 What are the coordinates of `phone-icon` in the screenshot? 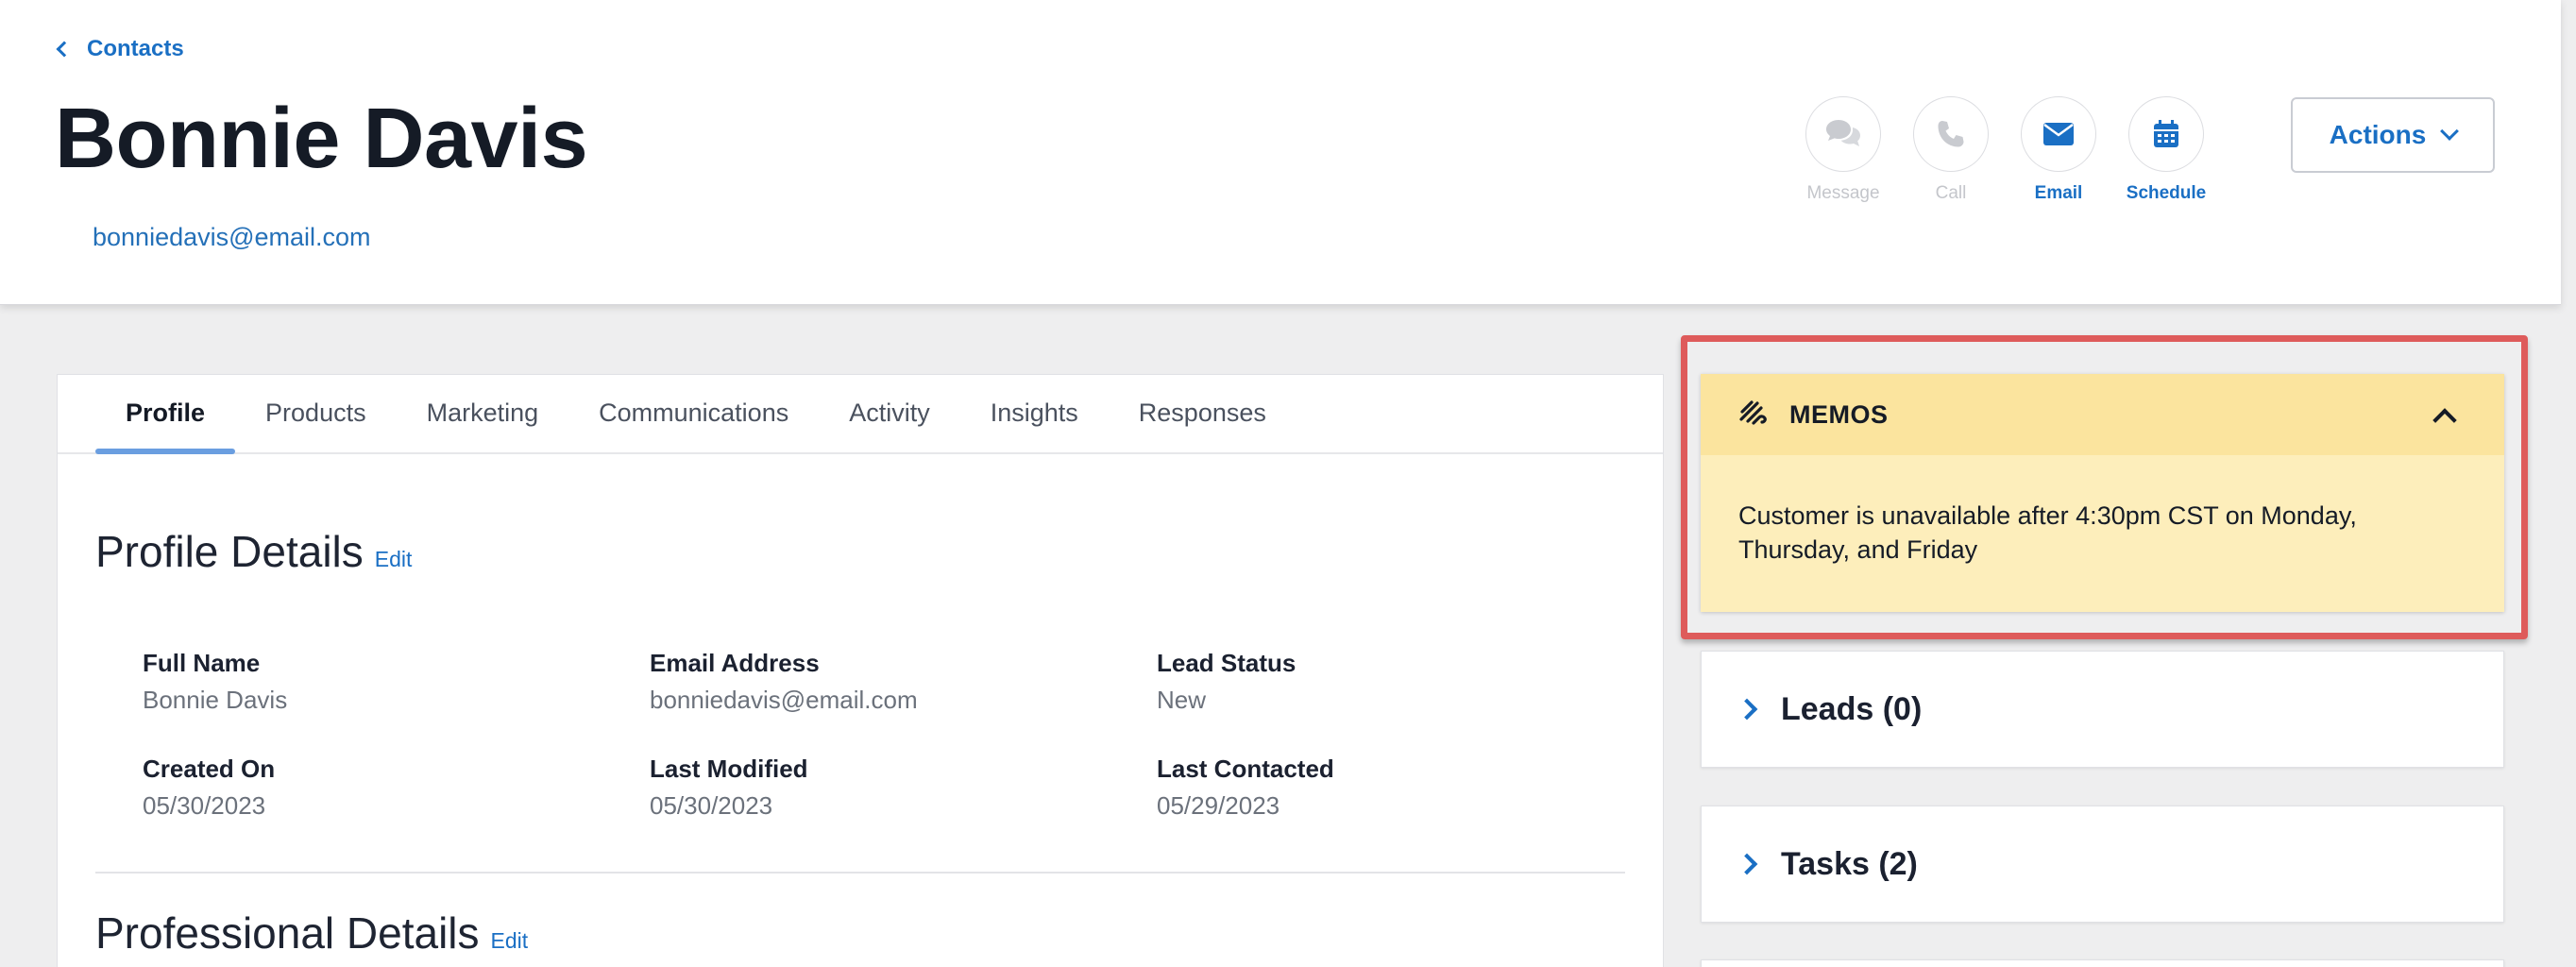 It's located at (1951, 134).